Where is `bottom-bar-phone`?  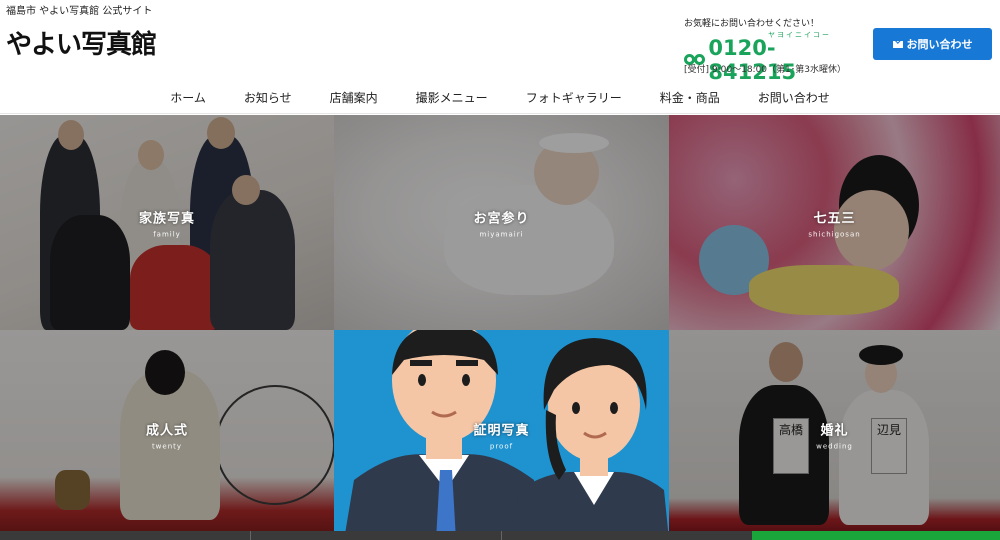
bottom-bar-phone is located at coordinates (876, 535).